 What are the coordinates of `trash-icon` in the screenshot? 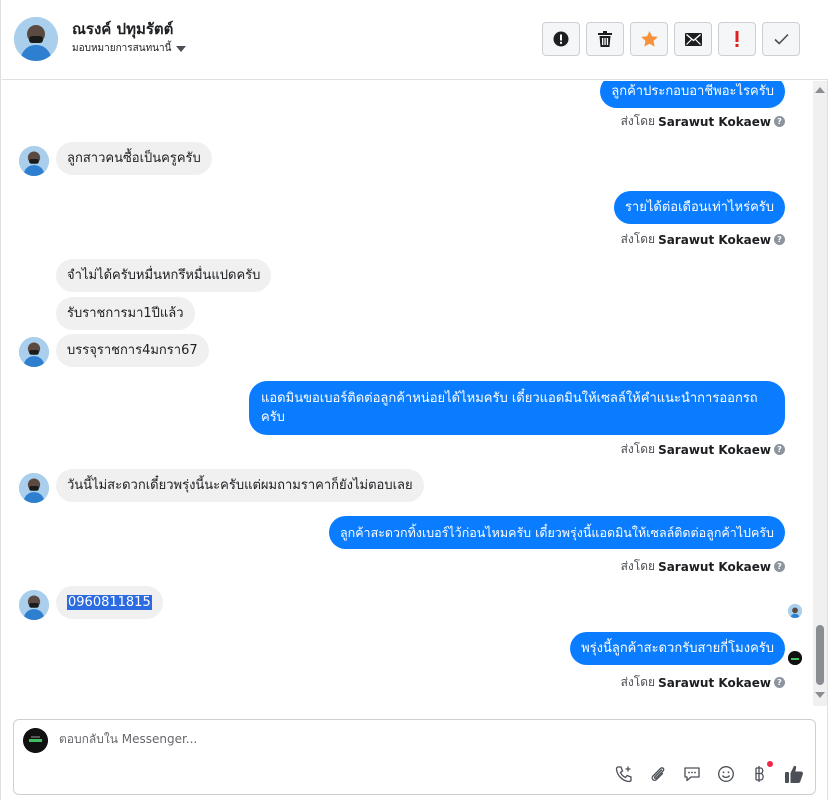 It's located at (605, 39).